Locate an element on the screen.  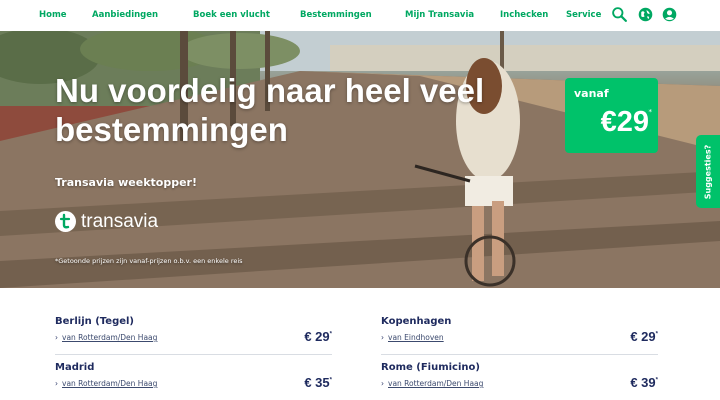
badge-asterisk: * is located at coordinates (650, 112).